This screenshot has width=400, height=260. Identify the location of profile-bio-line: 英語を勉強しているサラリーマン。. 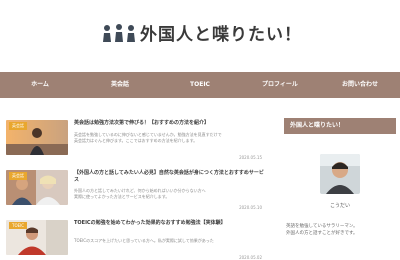
(322, 226).